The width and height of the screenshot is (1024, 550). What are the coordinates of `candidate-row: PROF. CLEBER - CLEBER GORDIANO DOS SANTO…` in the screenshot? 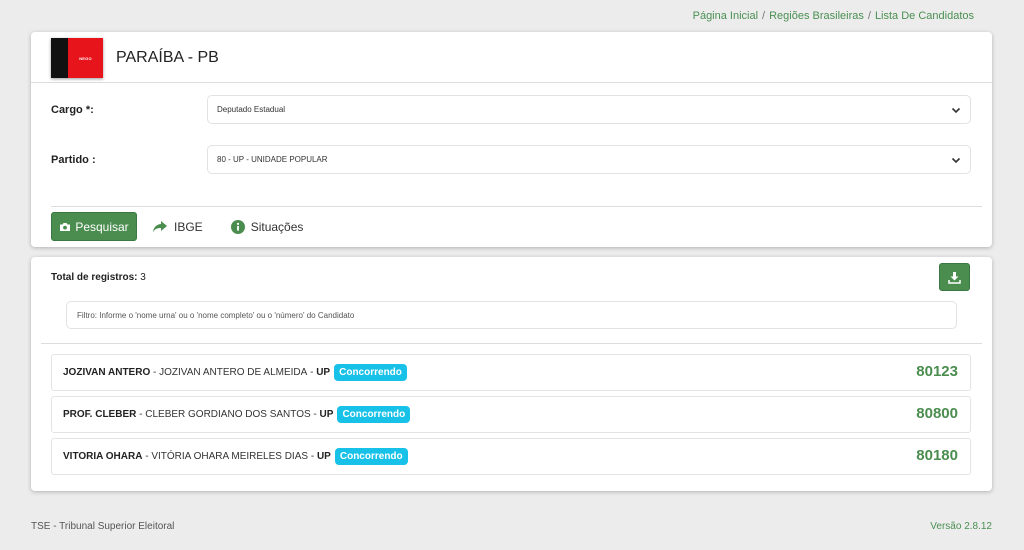 It's located at (511, 414).